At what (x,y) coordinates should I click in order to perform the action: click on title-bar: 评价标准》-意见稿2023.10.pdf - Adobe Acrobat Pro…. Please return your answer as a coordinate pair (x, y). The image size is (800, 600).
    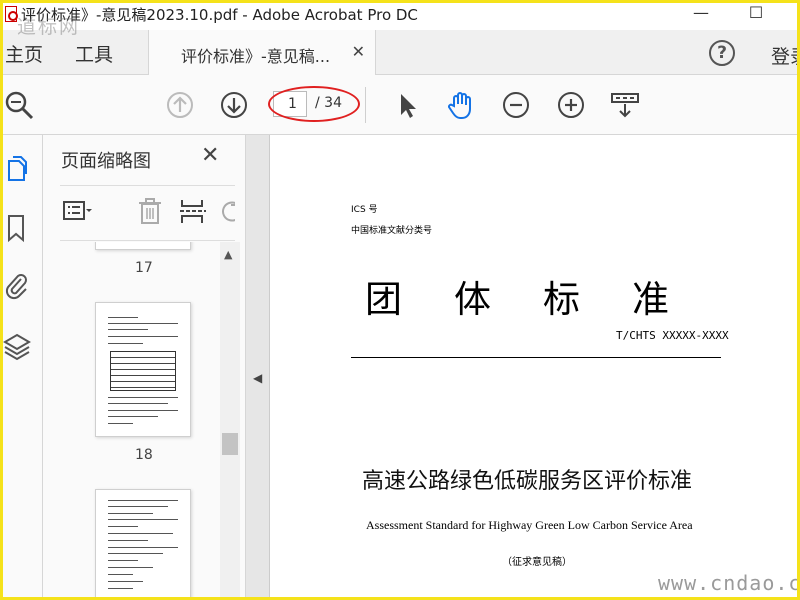
    Looking at the image, I should click on (400, 16).